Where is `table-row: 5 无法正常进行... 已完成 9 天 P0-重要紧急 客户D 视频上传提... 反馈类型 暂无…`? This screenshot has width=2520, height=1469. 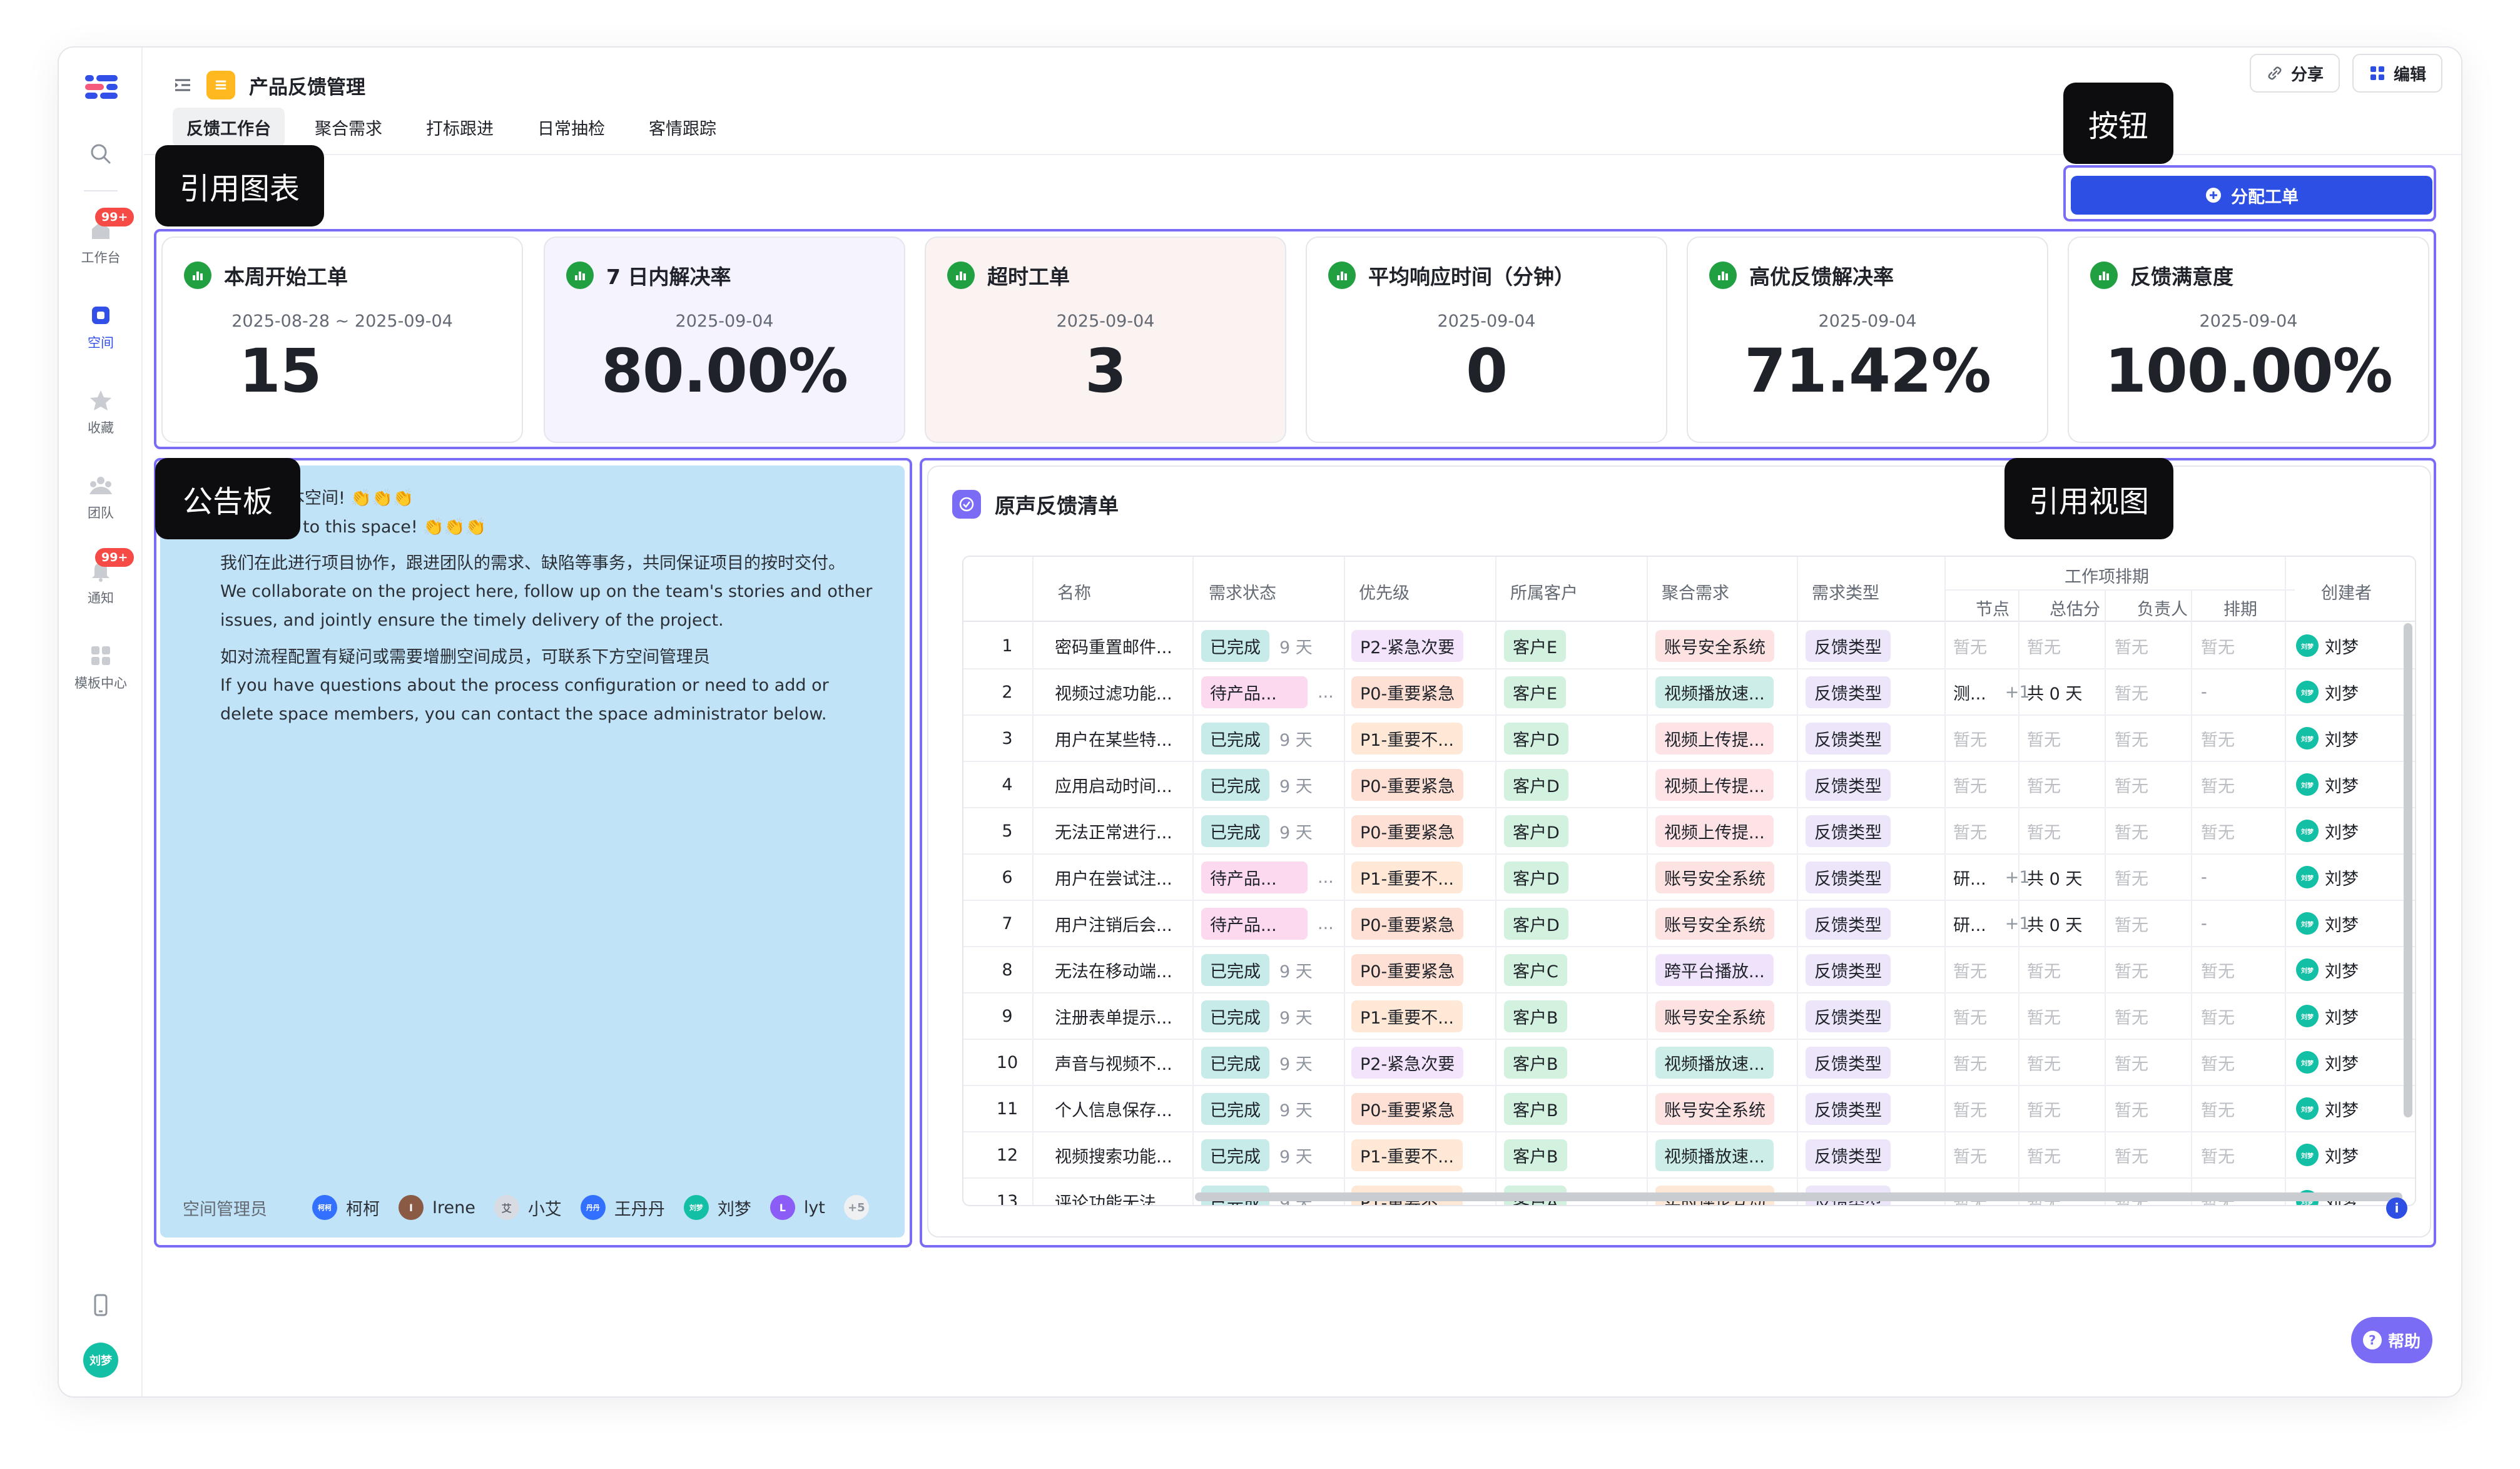 table-row: 5 无法正常进行... 已完成 9 天 P0-重要紧急 客户D 视频上传提... 反馈类型 暂无… is located at coordinates (1689, 831).